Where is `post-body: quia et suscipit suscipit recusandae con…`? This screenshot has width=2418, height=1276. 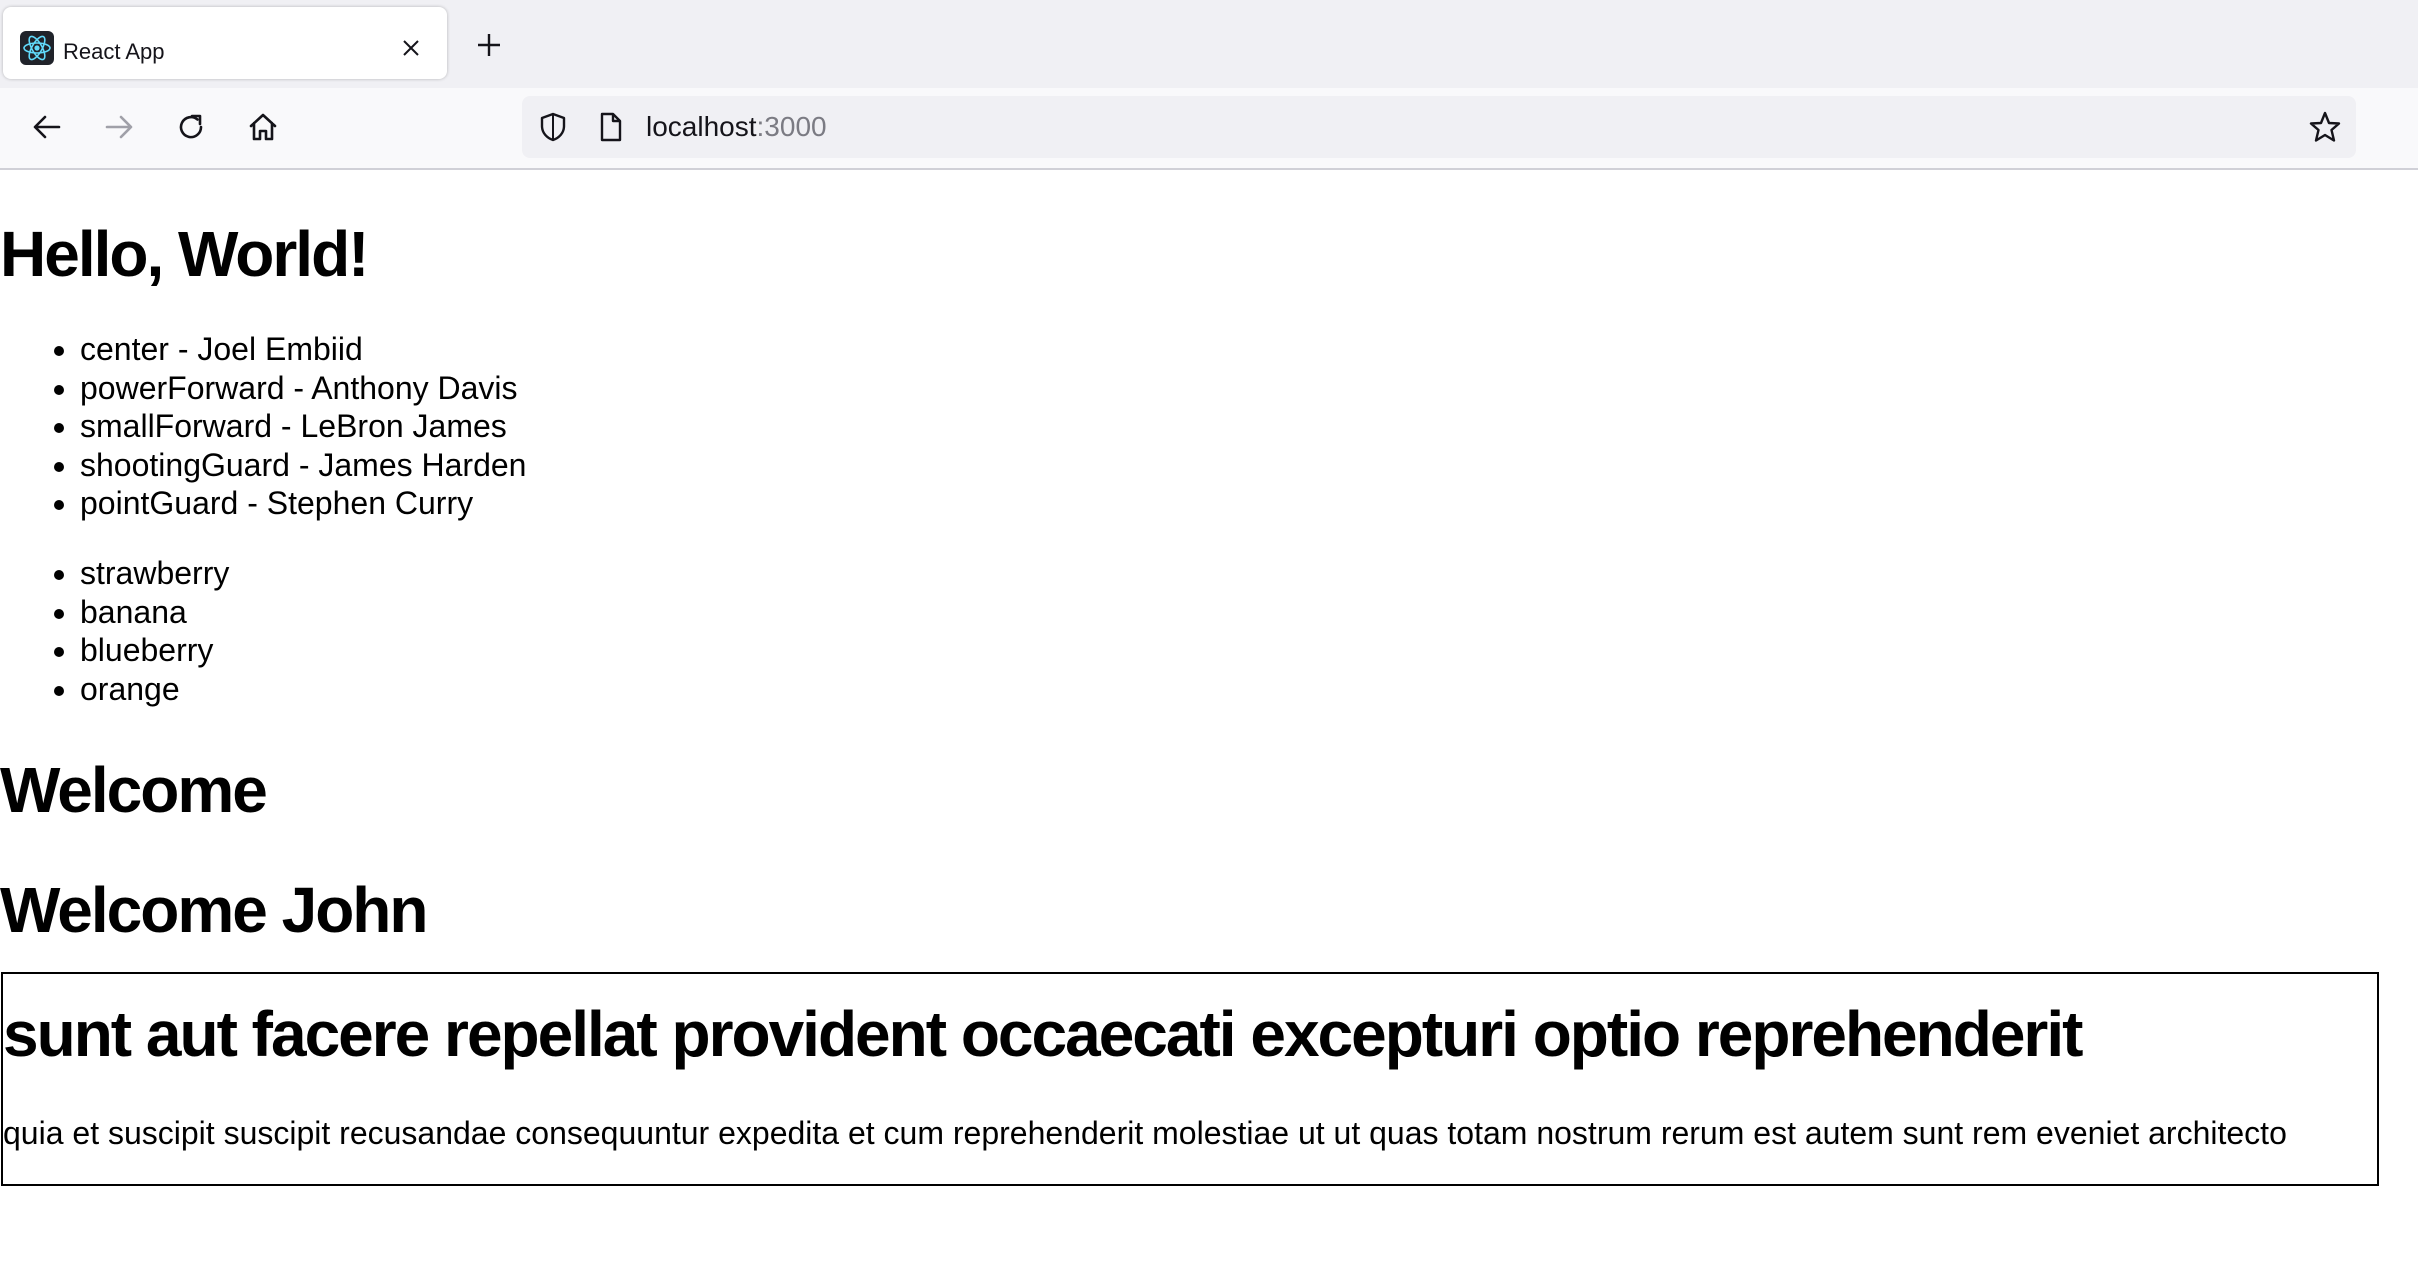 post-body: quia et suscipit suscipit recusandae con… is located at coordinates (1145, 1133).